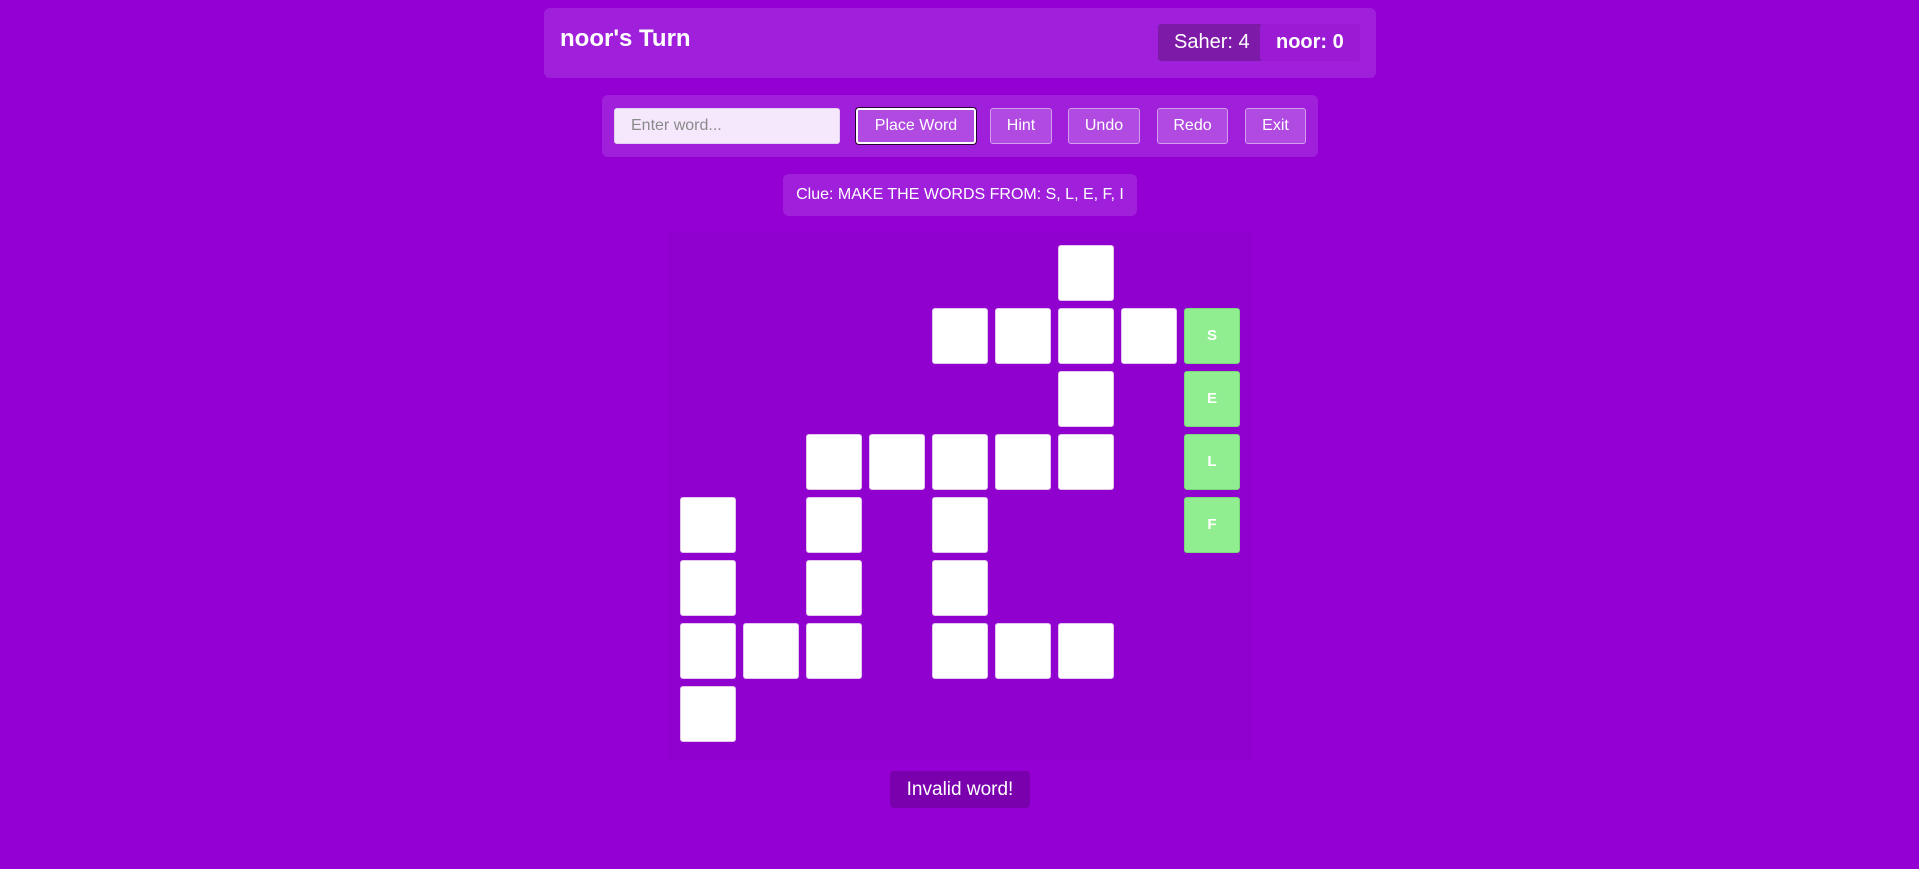  What do you see at coordinates (1212, 462) in the screenshot?
I see `grid-cell-filled: L` at bounding box center [1212, 462].